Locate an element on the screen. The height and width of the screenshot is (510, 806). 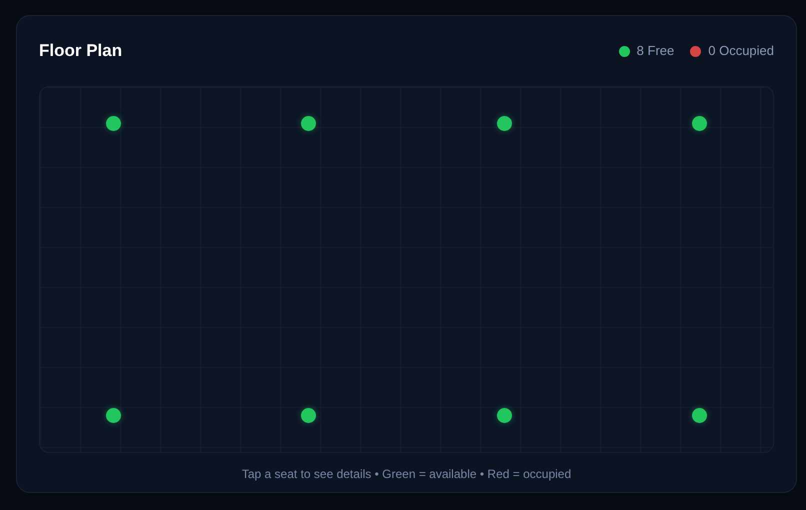
legend-label: 0 Occupied is located at coordinates (741, 51).